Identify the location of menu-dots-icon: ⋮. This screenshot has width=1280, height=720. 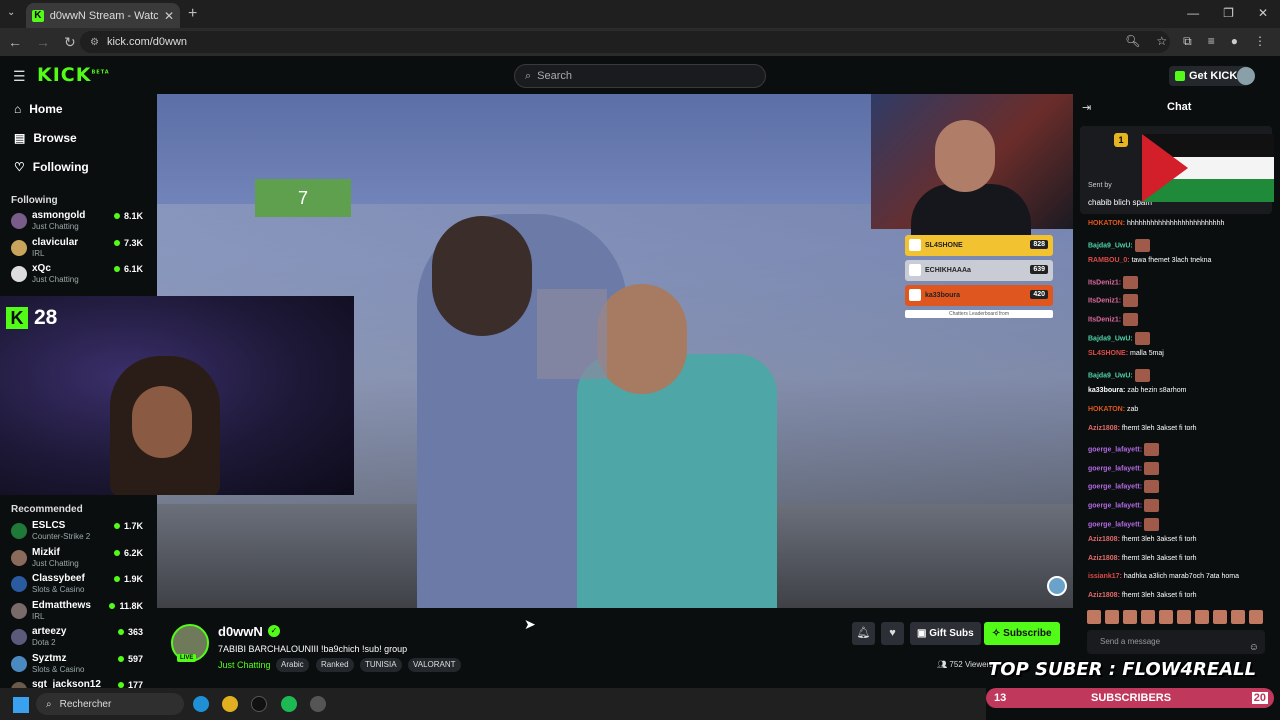
(1260, 41).